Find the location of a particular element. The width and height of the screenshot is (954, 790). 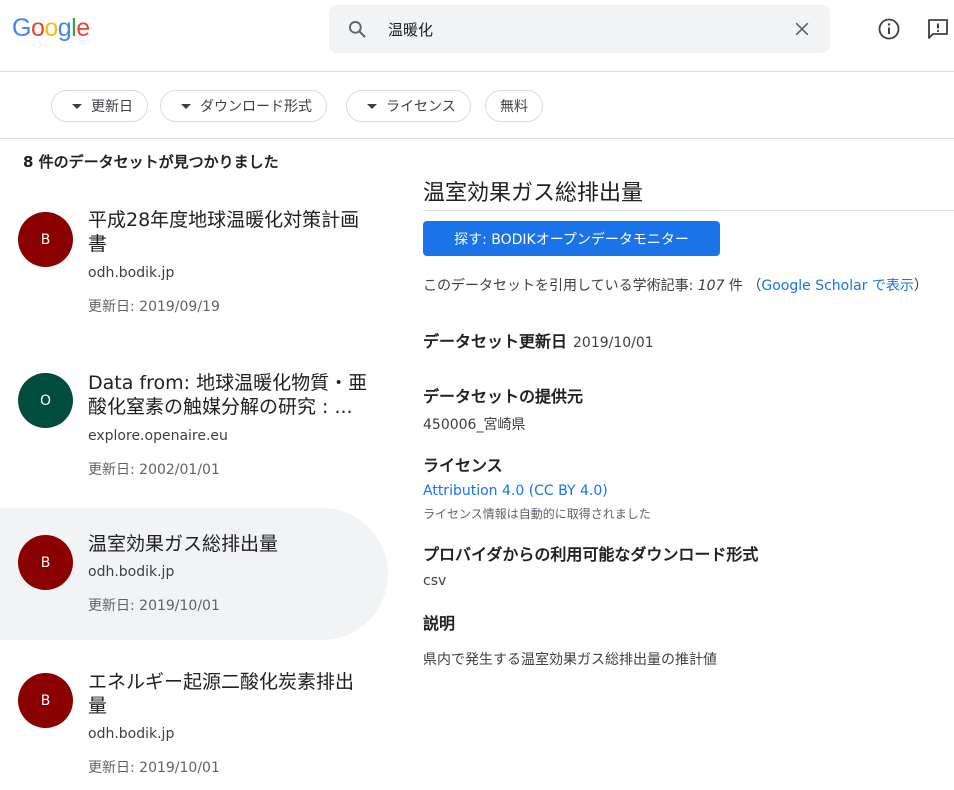

avatar: O is located at coordinates (45, 400).